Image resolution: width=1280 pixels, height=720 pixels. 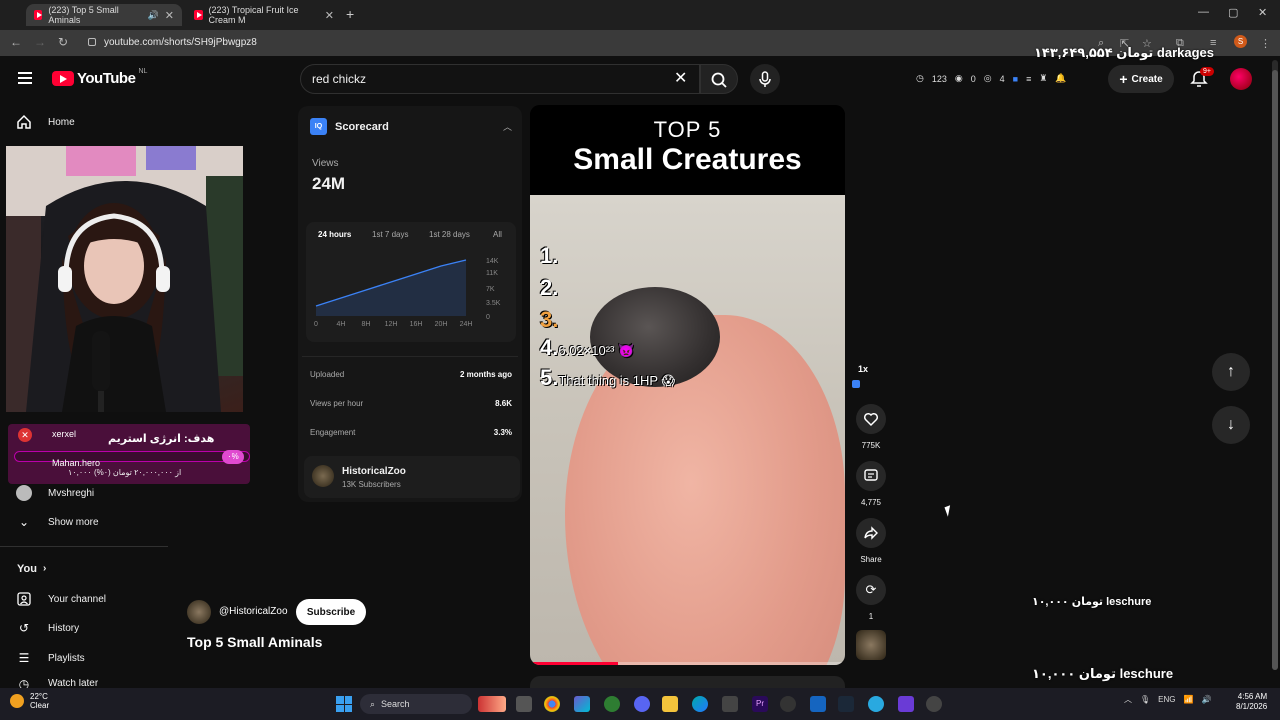 What do you see at coordinates (934, 704) in the screenshot?
I see `settings-icon` at bounding box center [934, 704].